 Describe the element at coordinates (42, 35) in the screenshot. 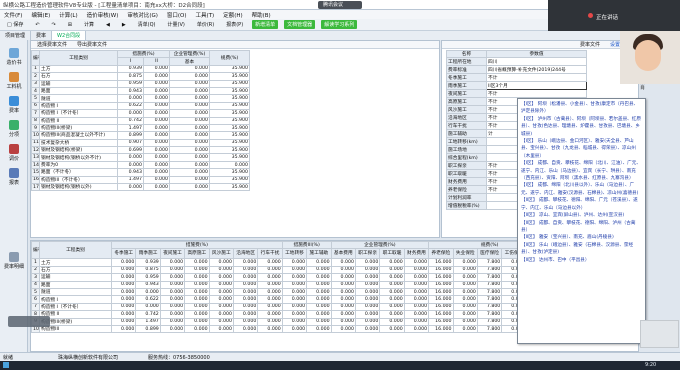

I see `tab-rate: 费率` at that location.